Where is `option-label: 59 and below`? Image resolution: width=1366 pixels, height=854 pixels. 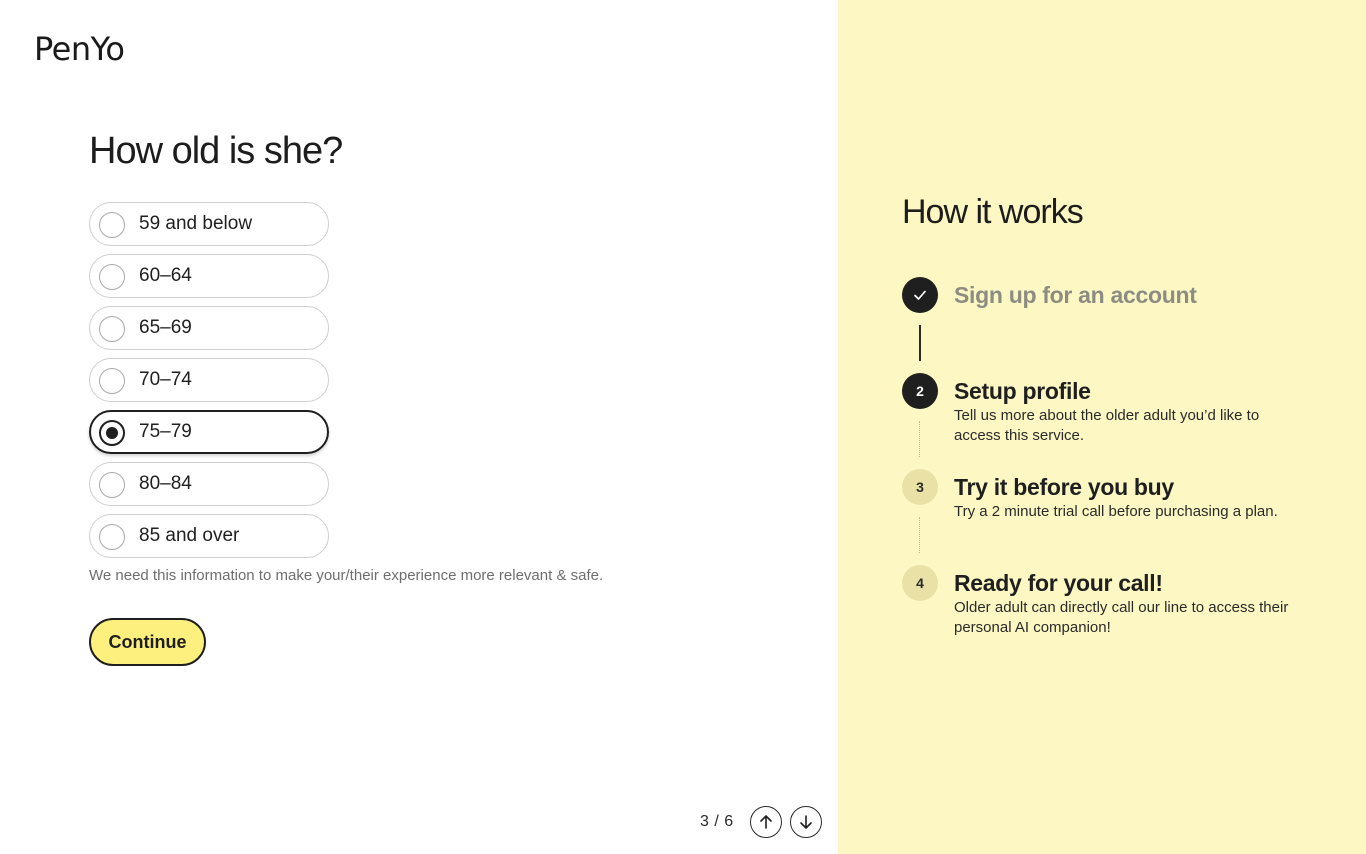
option-label: 59 and below is located at coordinates (196, 223).